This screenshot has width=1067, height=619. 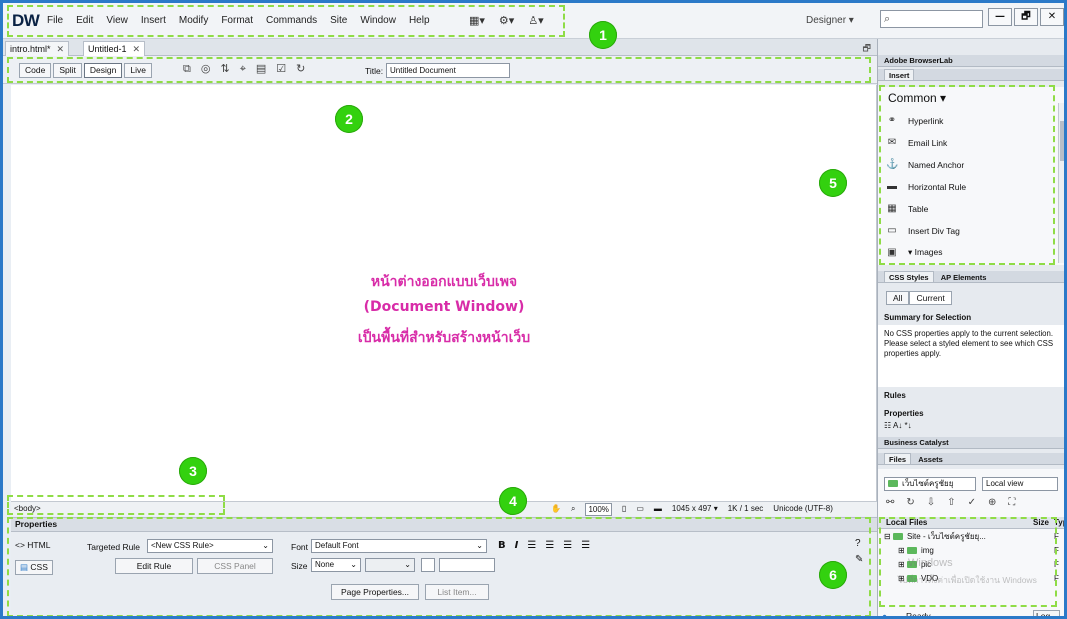 What do you see at coordinates (833, 183) in the screenshot?
I see `callout-5: 5` at bounding box center [833, 183].